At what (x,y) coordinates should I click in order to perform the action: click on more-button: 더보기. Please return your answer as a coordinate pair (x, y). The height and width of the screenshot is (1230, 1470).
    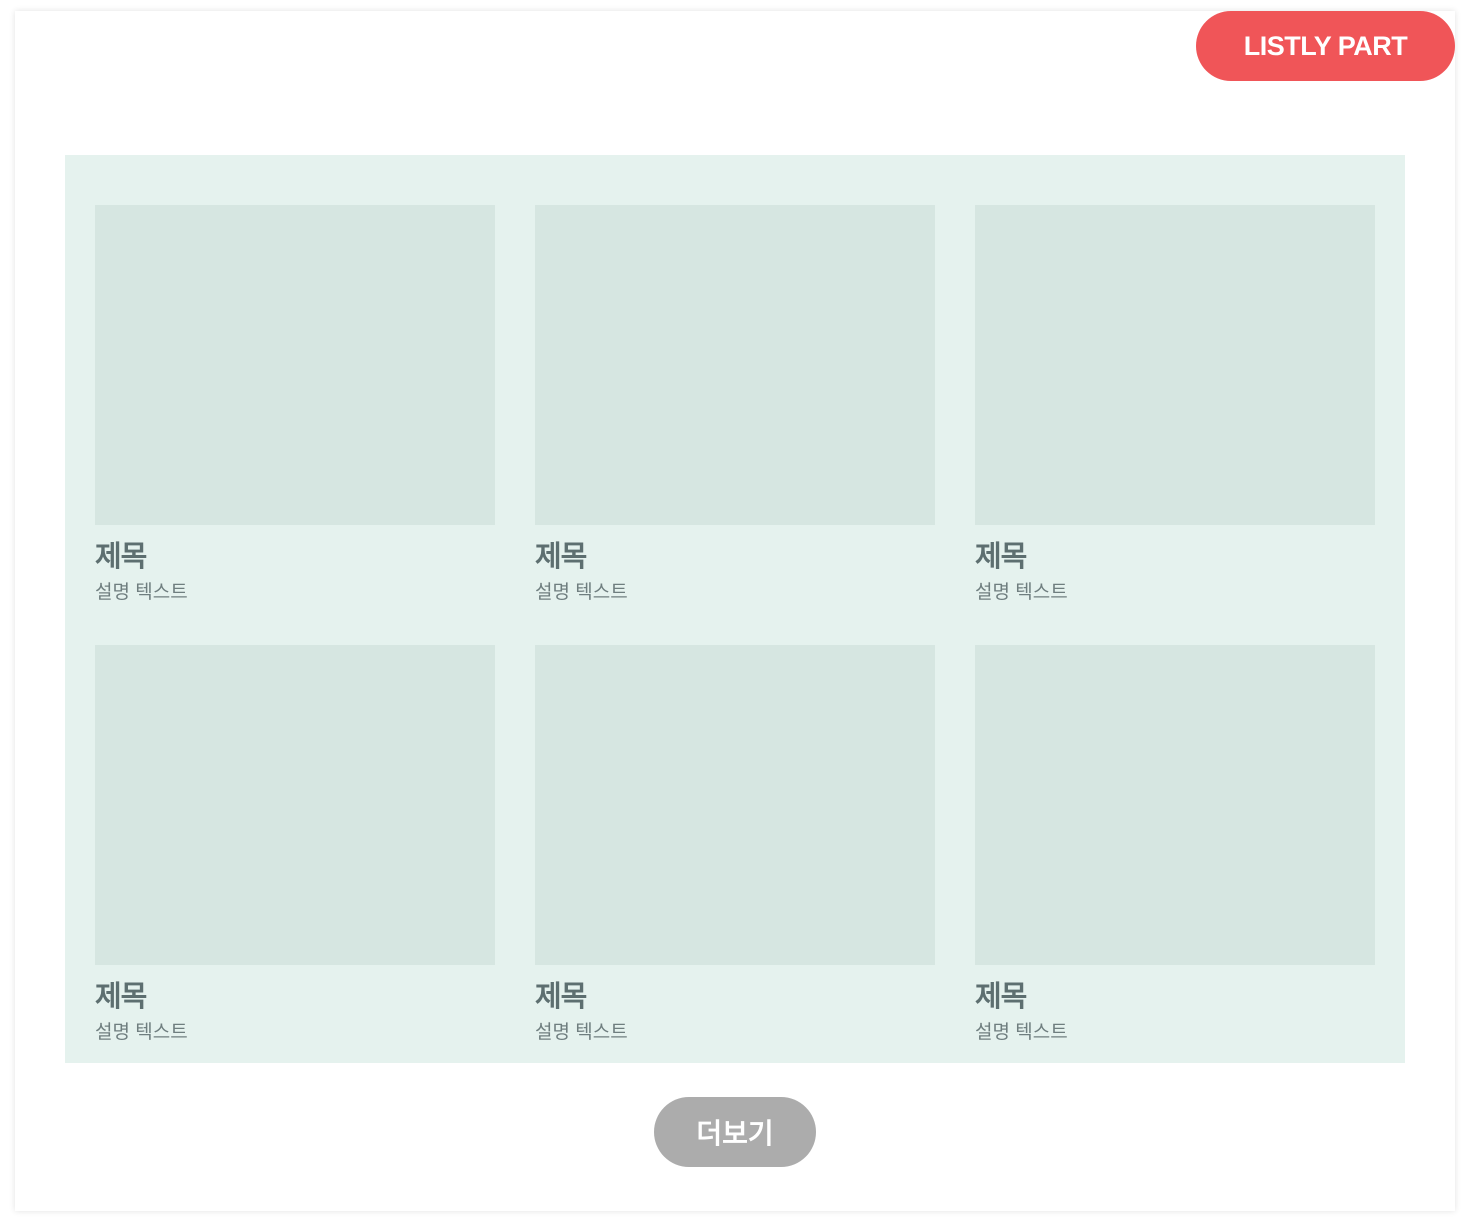
    Looking at the image, I should click on (735, 1132).